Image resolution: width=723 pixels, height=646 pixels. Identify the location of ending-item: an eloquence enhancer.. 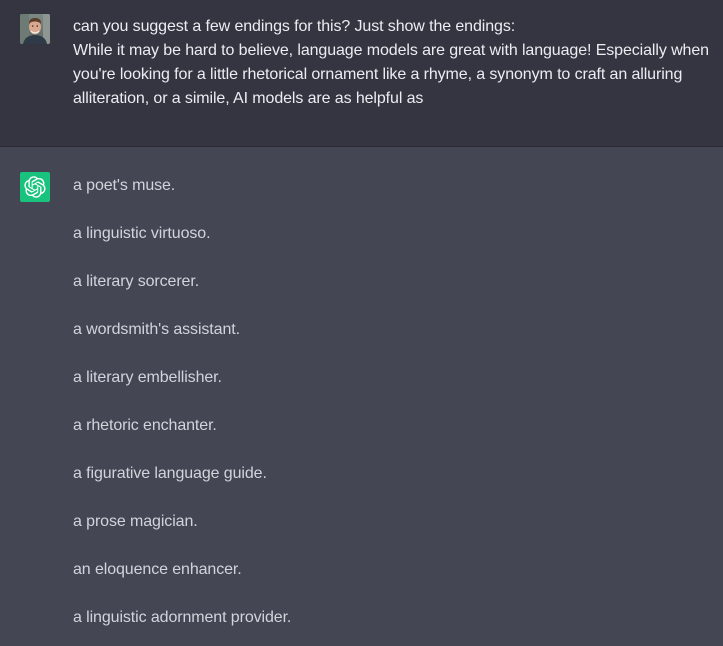
(157, 569).